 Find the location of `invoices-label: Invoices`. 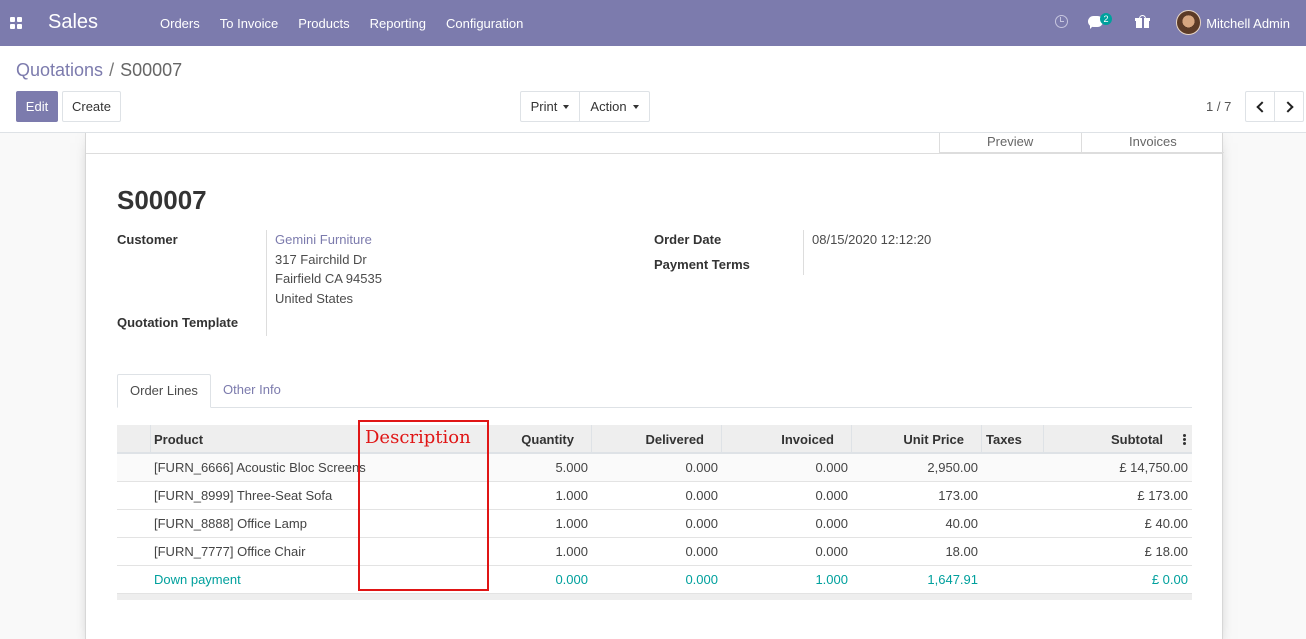

invoices-label: Invoices is located at coordinates (1153, 141).